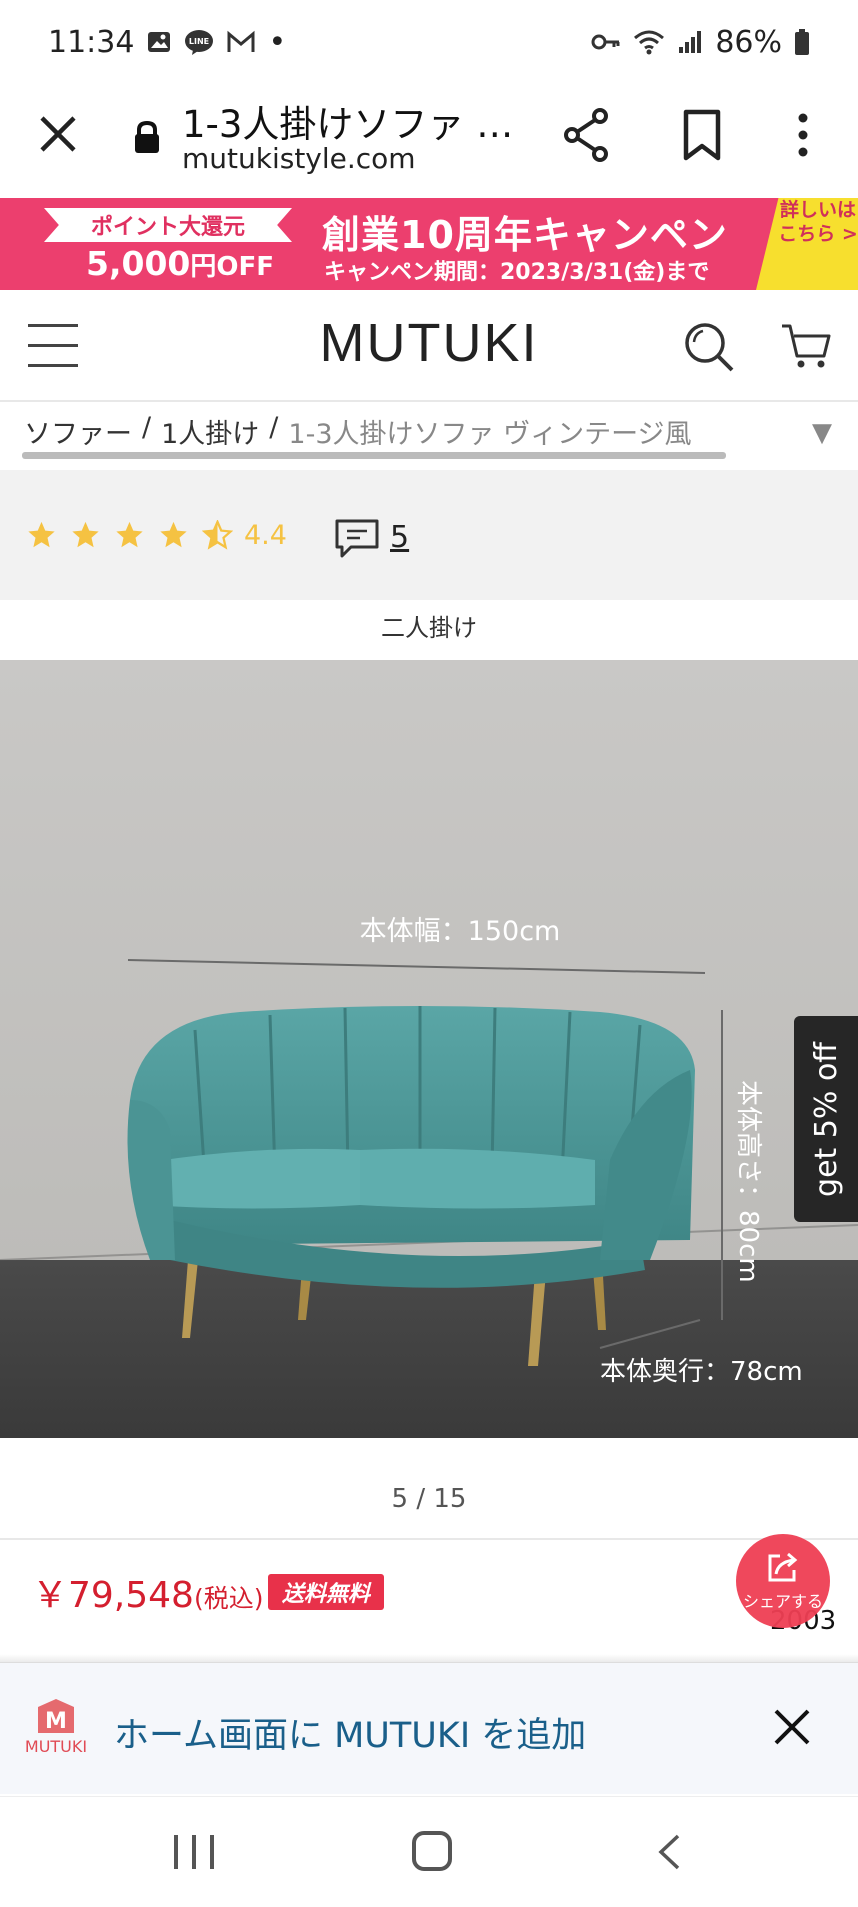 This screenshot has height=1907, width=858. What do you see at coordinates (147, 136) in the screenshot?
I see `lock-icon` at bounding box center [147, 136].